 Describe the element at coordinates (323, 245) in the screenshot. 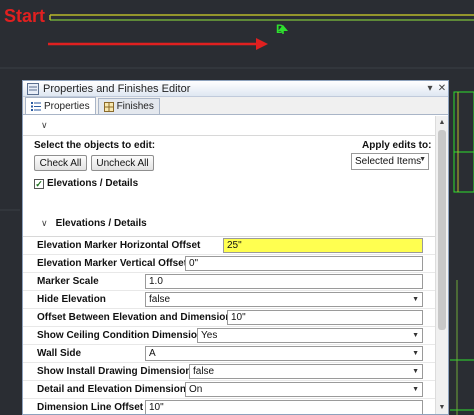

I see `property-input: 25"` at that location.